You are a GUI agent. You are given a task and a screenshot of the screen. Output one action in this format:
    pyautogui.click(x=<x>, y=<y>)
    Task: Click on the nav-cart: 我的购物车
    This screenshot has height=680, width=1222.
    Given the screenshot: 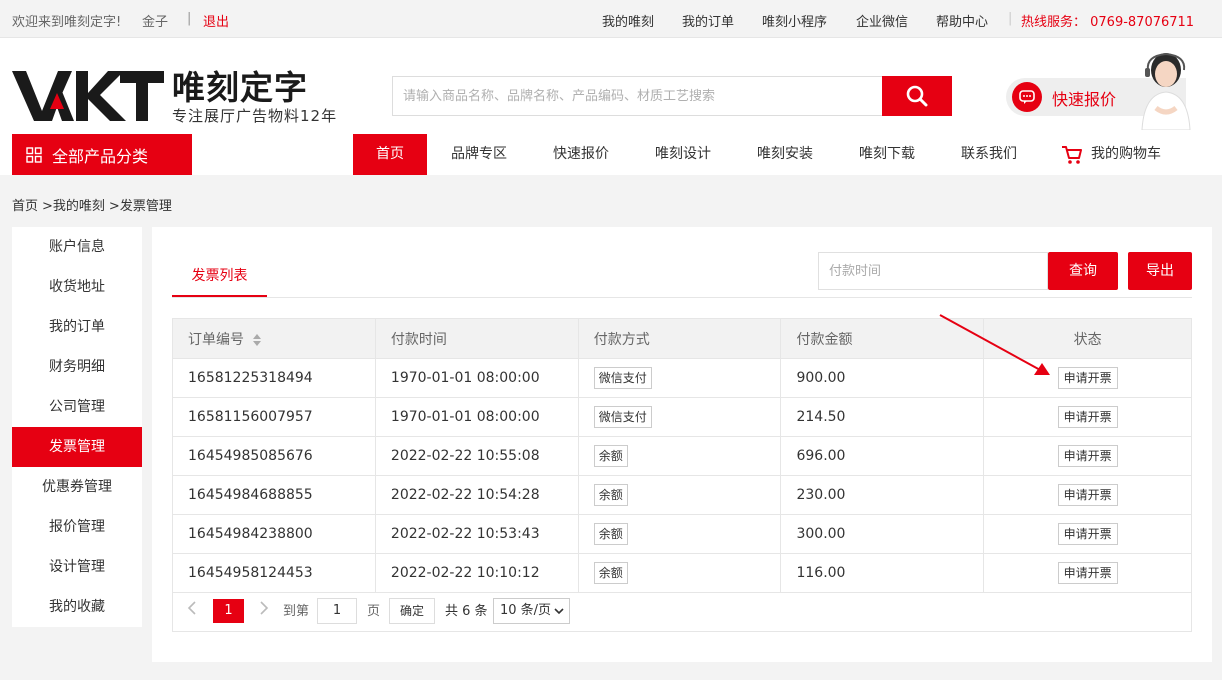 What is the action you would take?
    pyautogui.click(x=1111, y=154)
    